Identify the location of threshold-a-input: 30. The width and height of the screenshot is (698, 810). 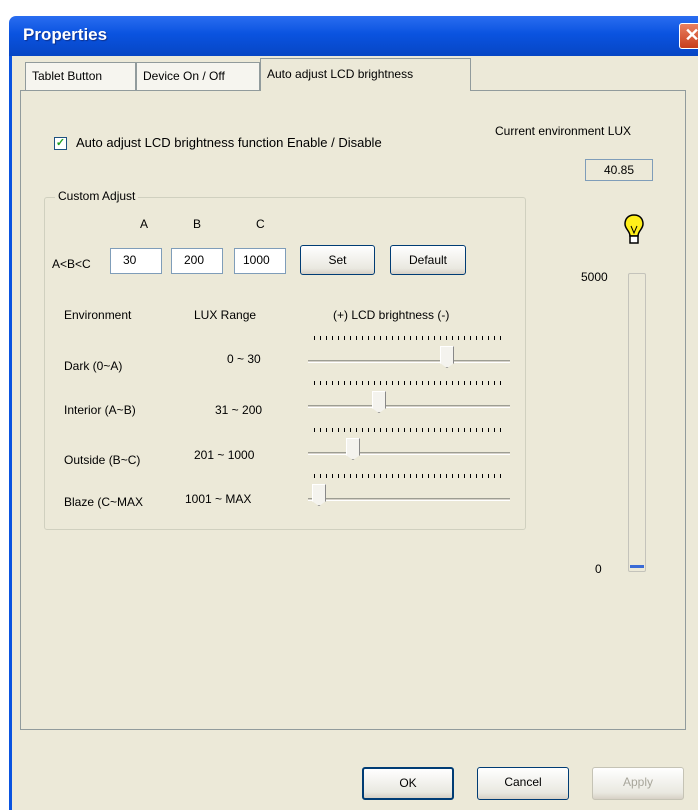
(136, 261).